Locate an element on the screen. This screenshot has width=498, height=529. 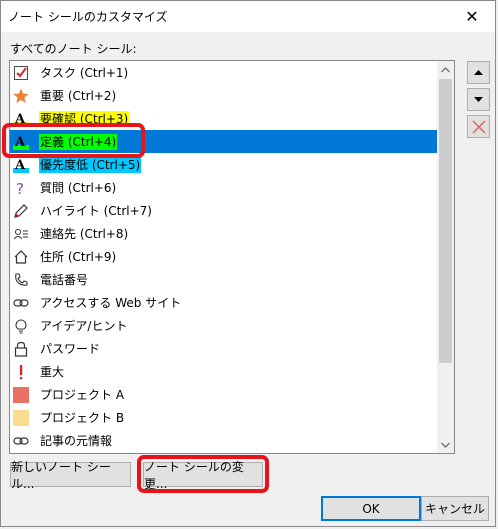
pen-icon is located at coordinates (21, 211).